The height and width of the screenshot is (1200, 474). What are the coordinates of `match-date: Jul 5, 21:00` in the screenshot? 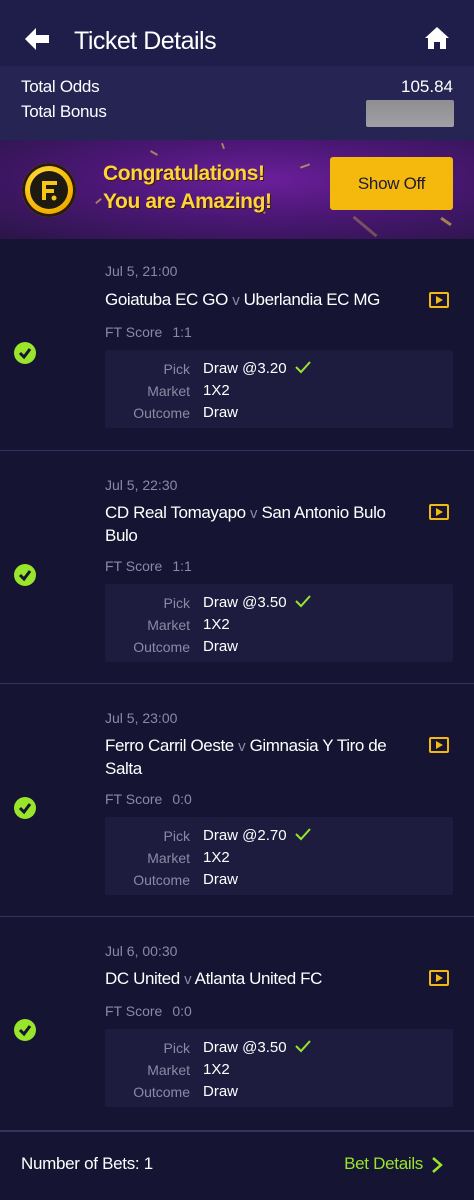 It's located at (141, 271).